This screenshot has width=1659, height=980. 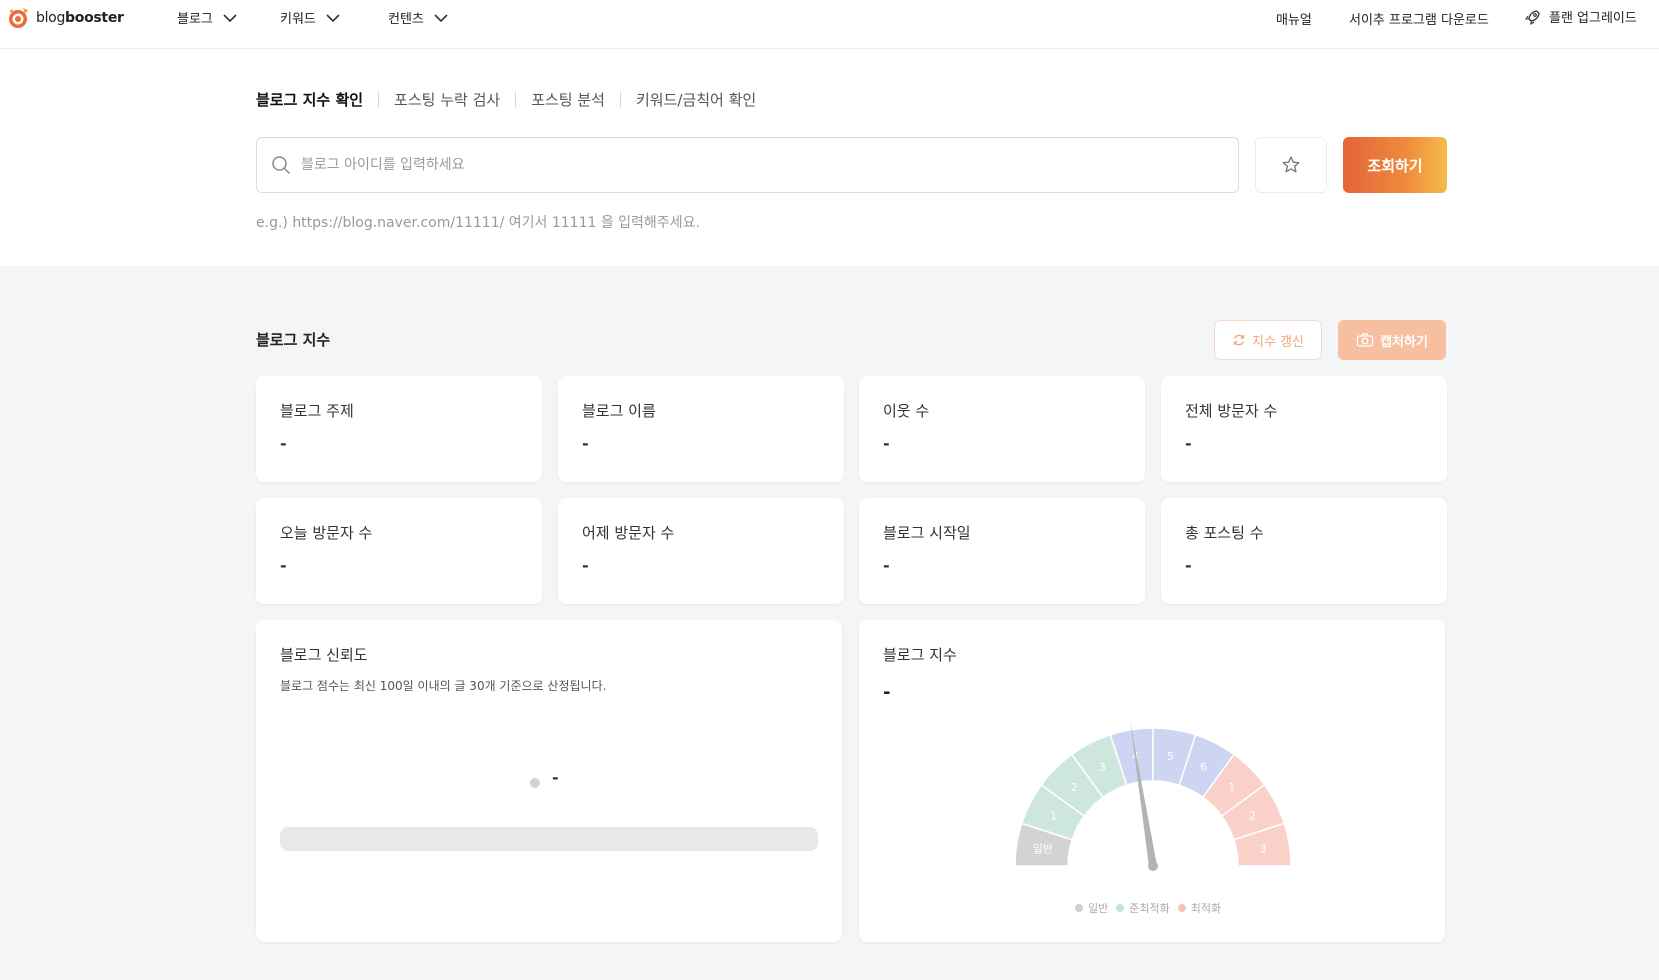 What do you see at coordinates (1231, 411) in the screenshot?
I see `stat-label: 전체 방문자 수` at bounding box center [1231, 411].